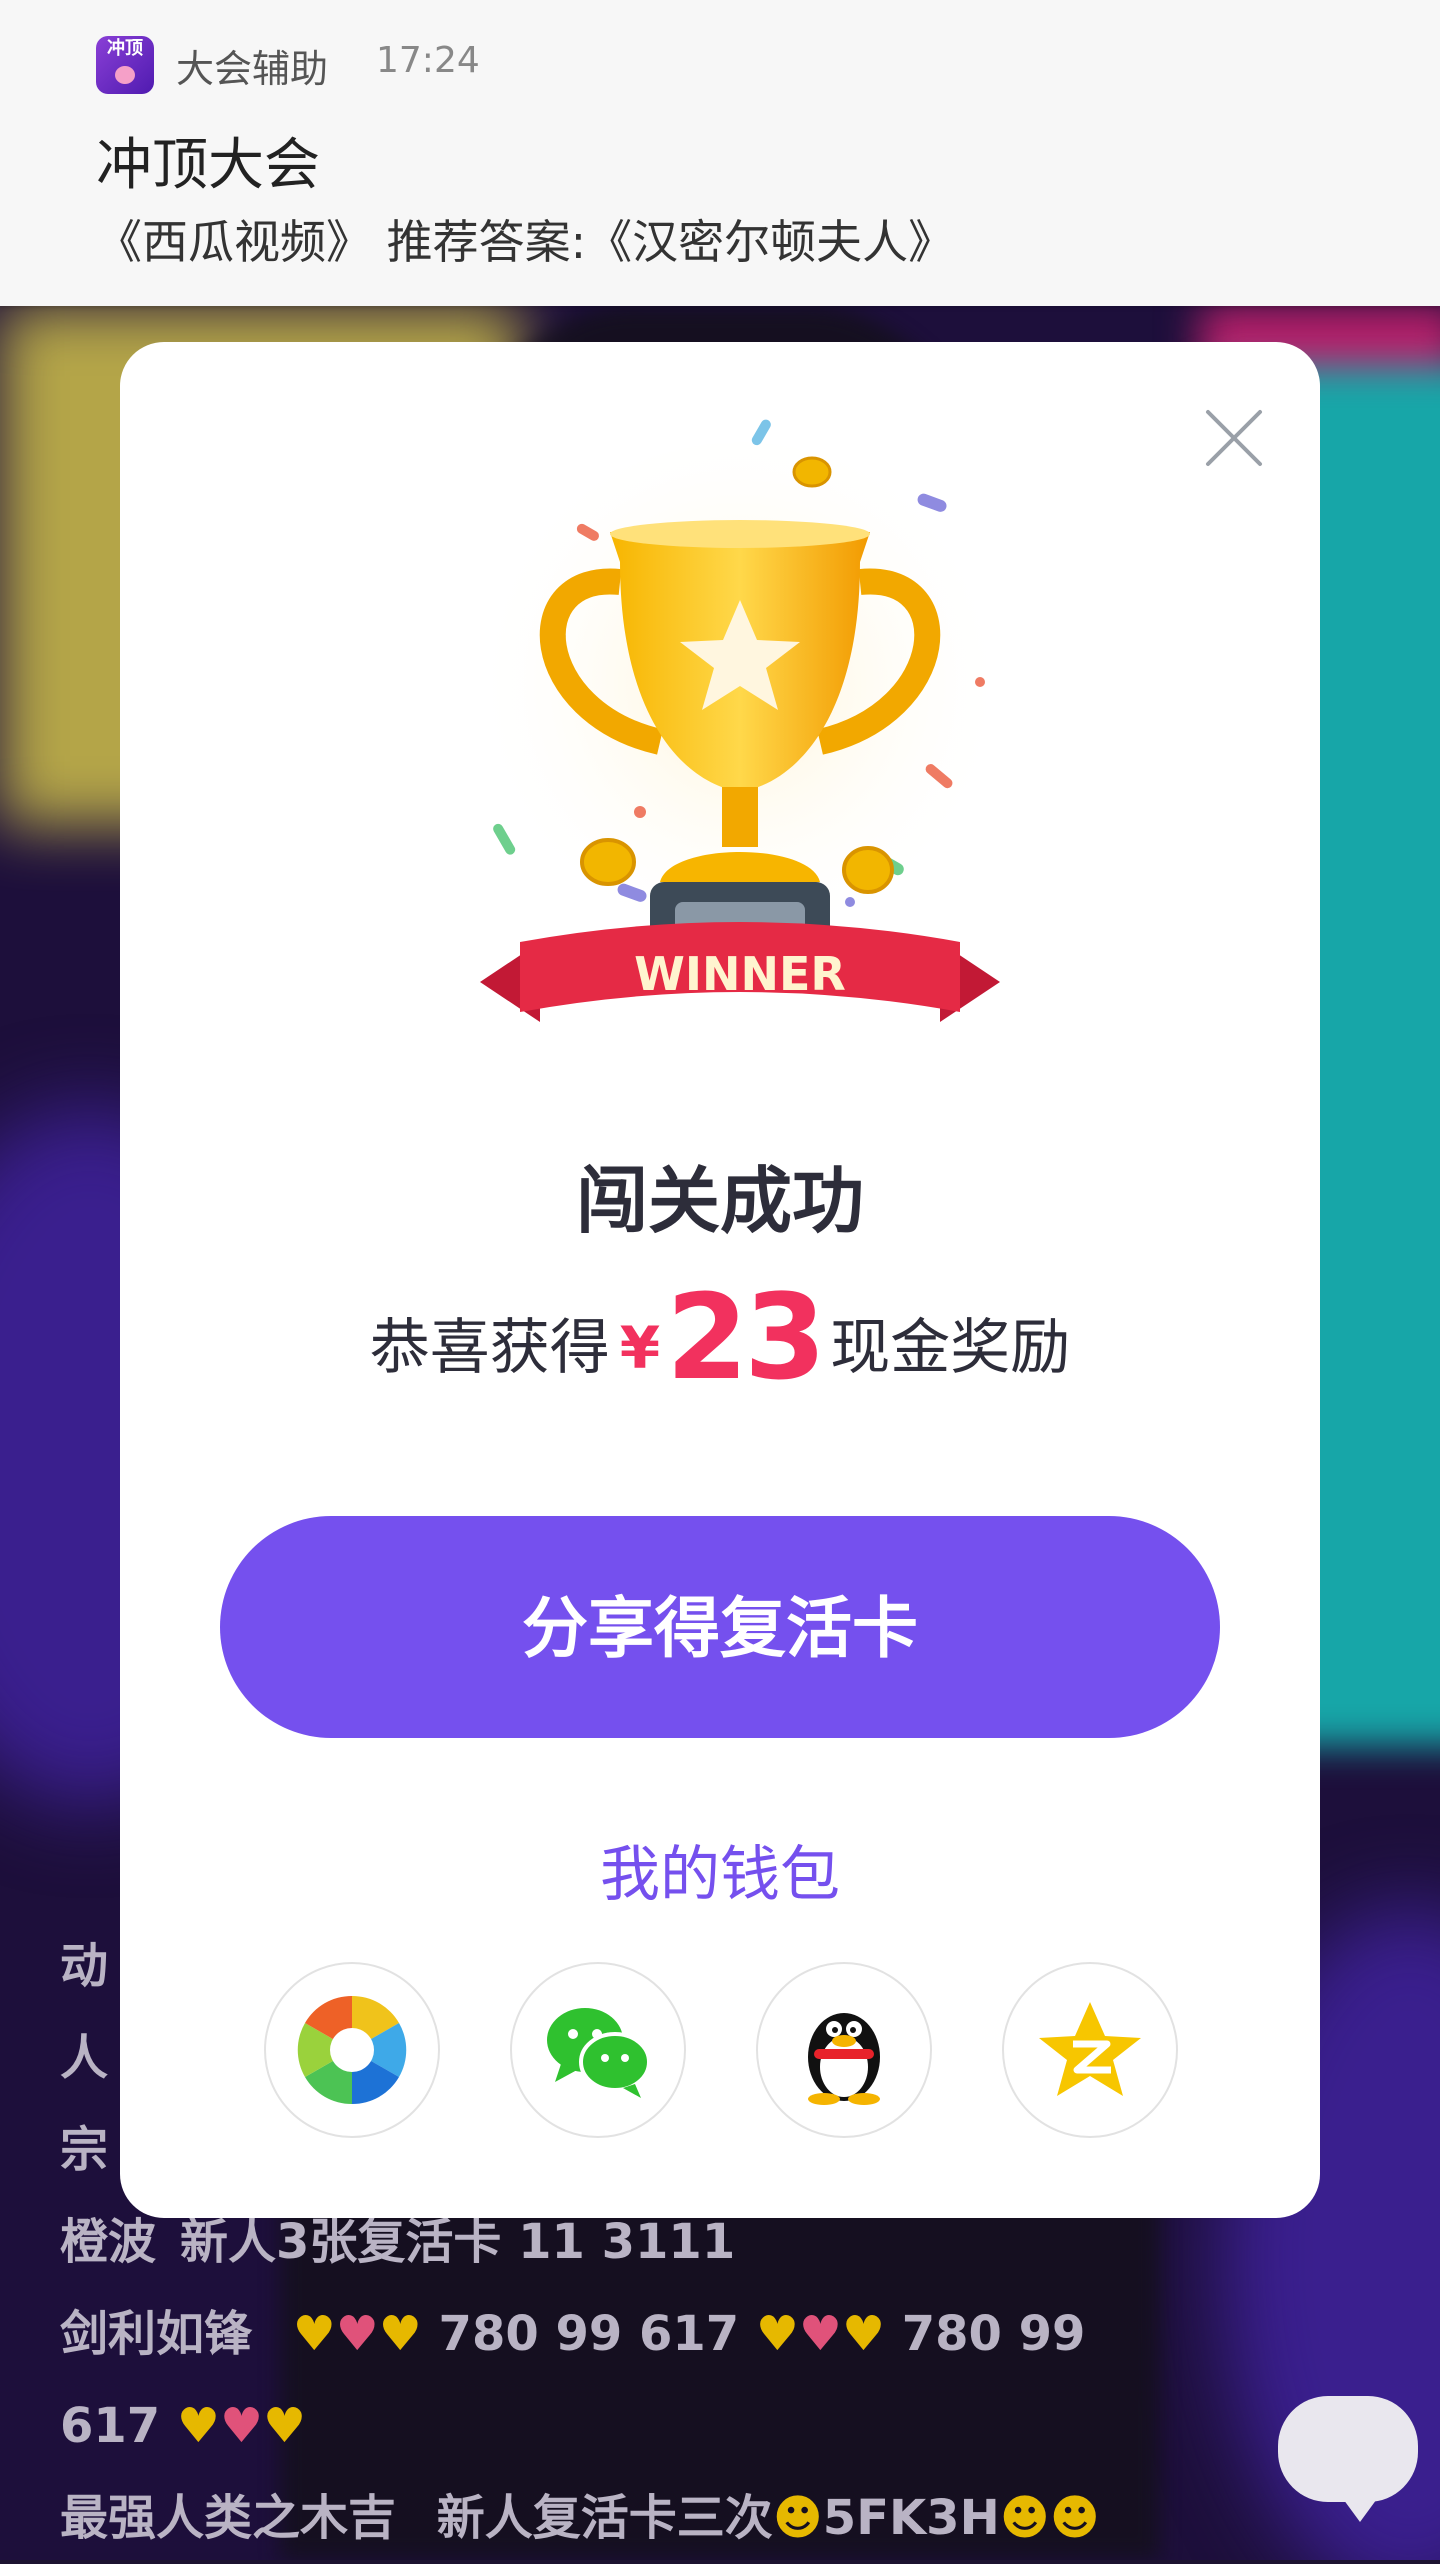  What do you see at coordinates (820, 2334) in the screenshot?
I see `heart-ribbon-icon: ♥` at bounding box center [820, 2334].